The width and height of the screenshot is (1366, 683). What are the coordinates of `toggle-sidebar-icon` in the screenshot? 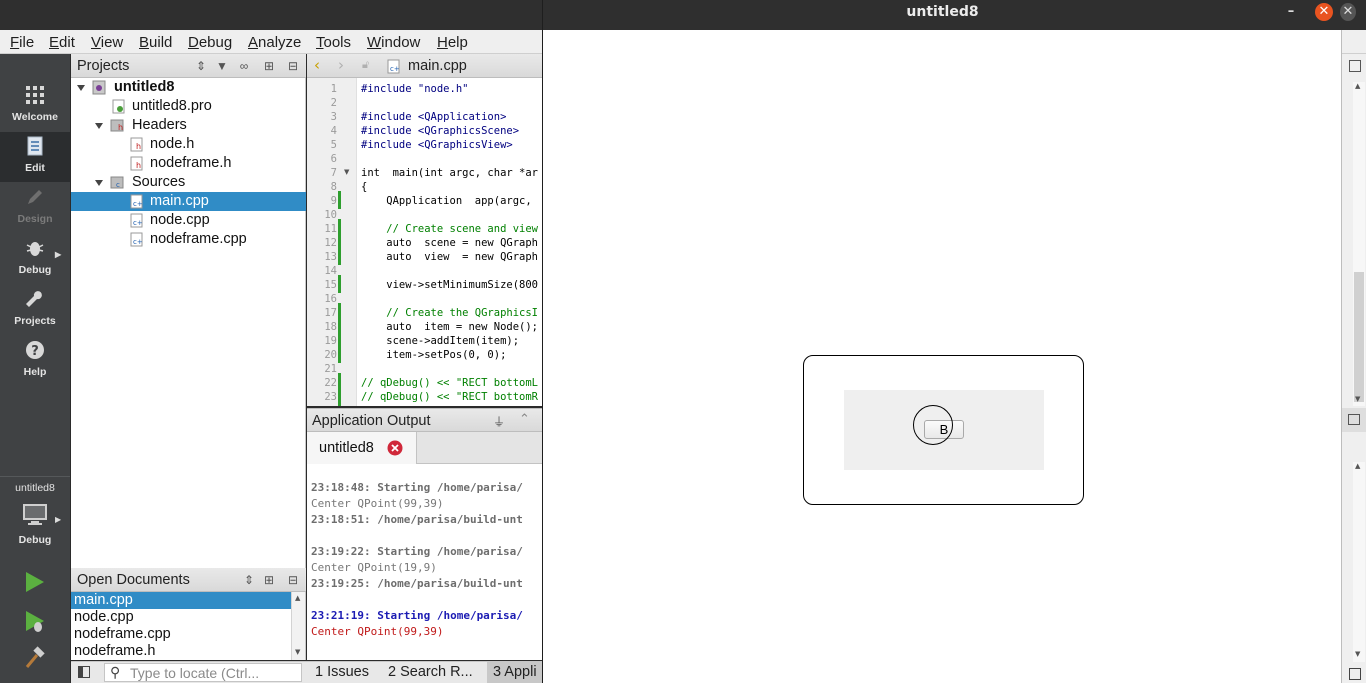 It's located at (84, 672).